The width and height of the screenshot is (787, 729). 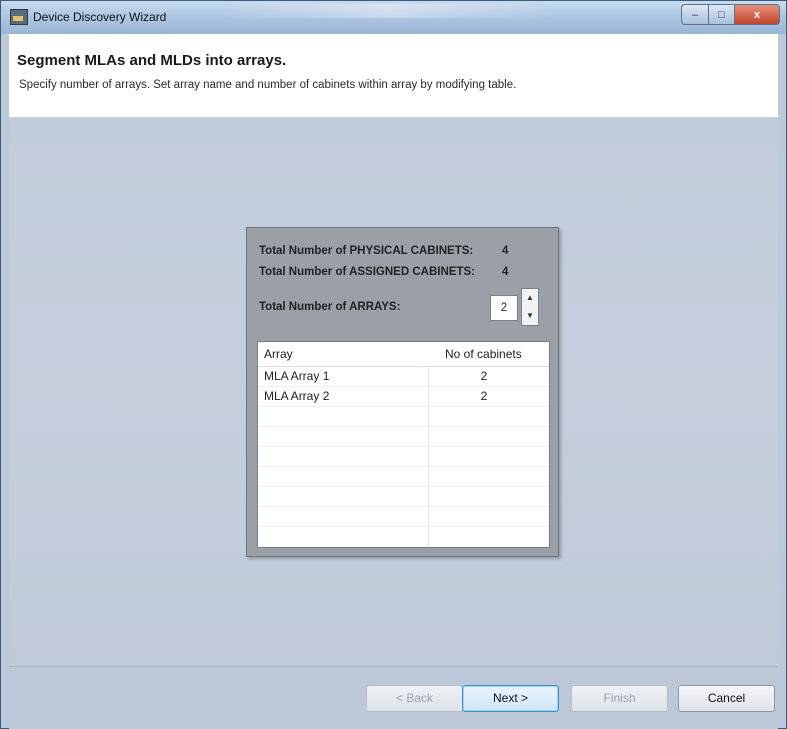 I want to click on table-row: MLA Array 2 2, so click(x=403, y=397).